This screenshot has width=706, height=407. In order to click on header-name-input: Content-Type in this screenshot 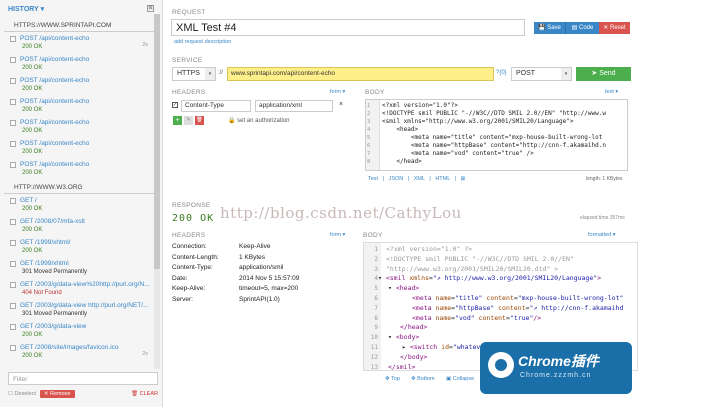, I will do `click(216, 106)`.